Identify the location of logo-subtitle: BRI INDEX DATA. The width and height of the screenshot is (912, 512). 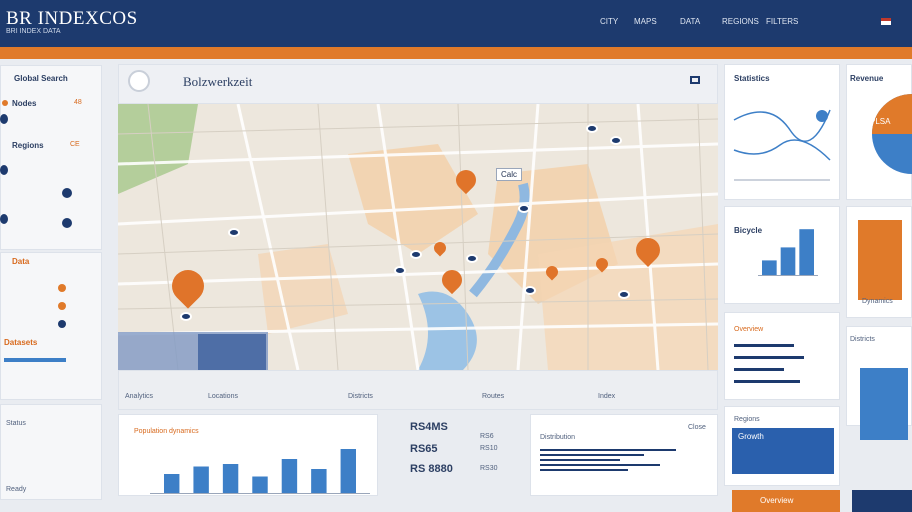
(33, 31).